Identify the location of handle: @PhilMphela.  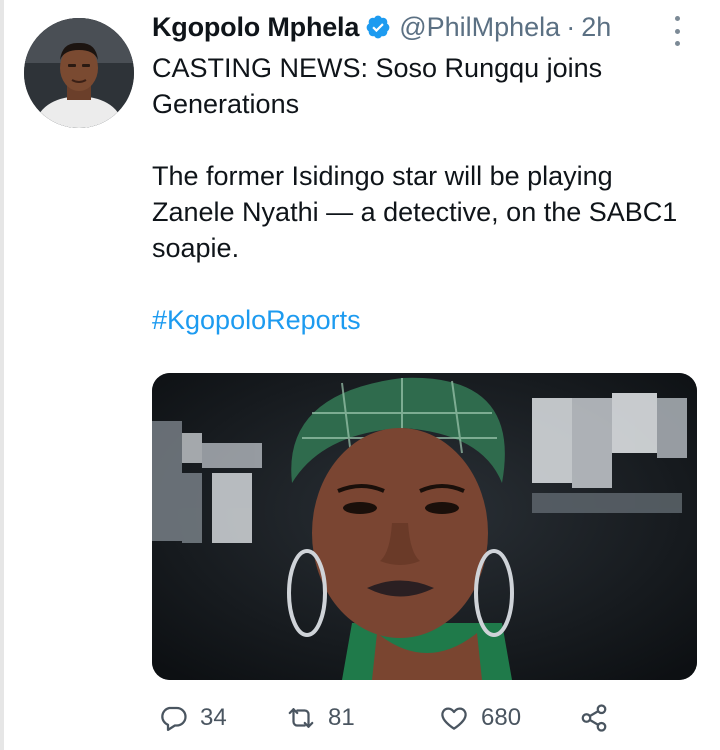
(479, 27).